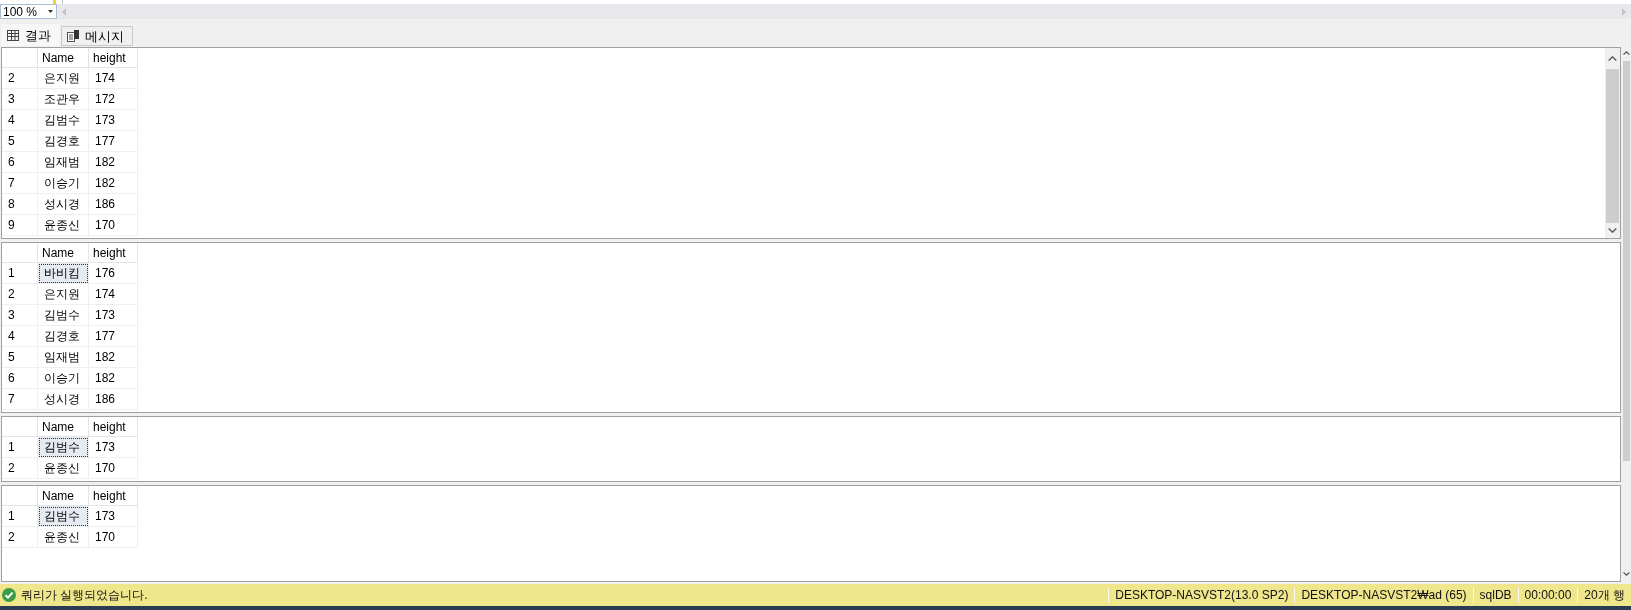  I want to click on tab: 결과, so click(30, 35).